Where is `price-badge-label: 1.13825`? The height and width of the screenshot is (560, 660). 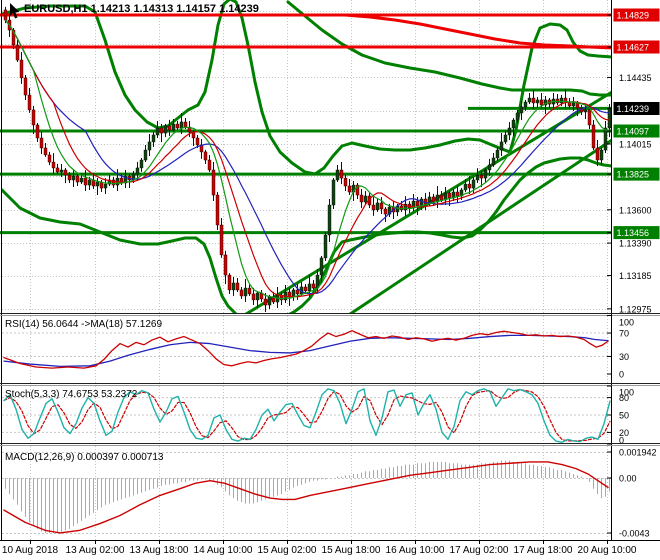 price-badge-label: 1.13825 is located at coordinates (633, 175).